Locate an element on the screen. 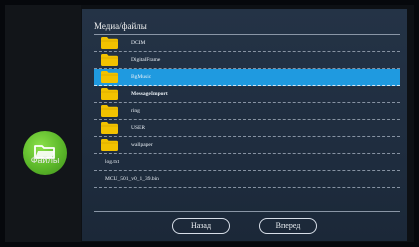 The height and width of the screenshot is (247, 419). folder-row: wallpaper is located at coordinates (247, 145).